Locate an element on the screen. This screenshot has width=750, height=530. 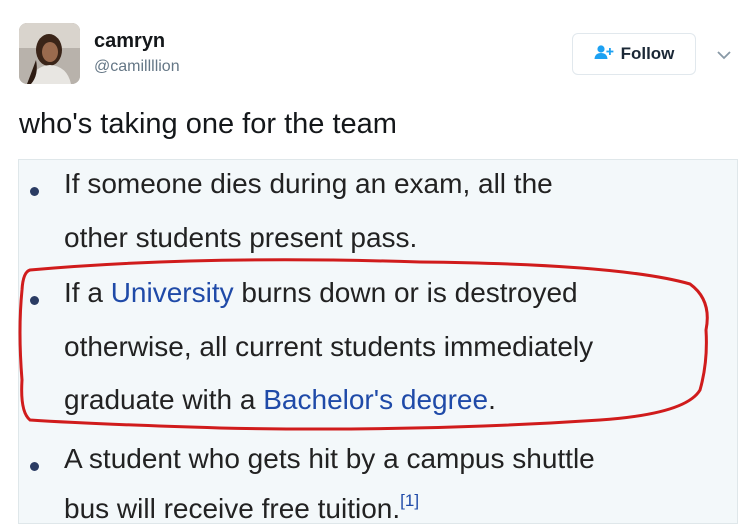
bullet-2-line-3: graduate with a Bachelor's degree. is located at coordinates (280, 400).